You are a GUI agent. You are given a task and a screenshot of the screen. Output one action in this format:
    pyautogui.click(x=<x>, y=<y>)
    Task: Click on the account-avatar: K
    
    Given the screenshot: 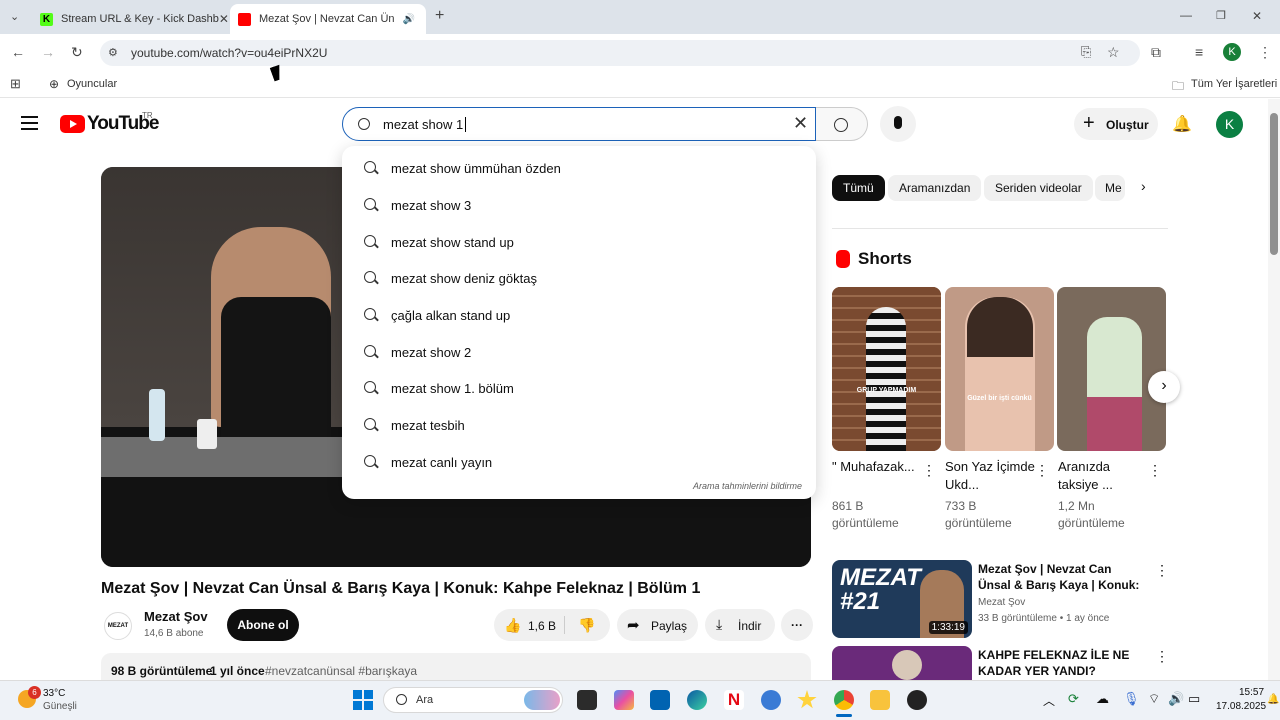 What is the action you would take?
    pyautogui.click(x=1229, y=124)
    